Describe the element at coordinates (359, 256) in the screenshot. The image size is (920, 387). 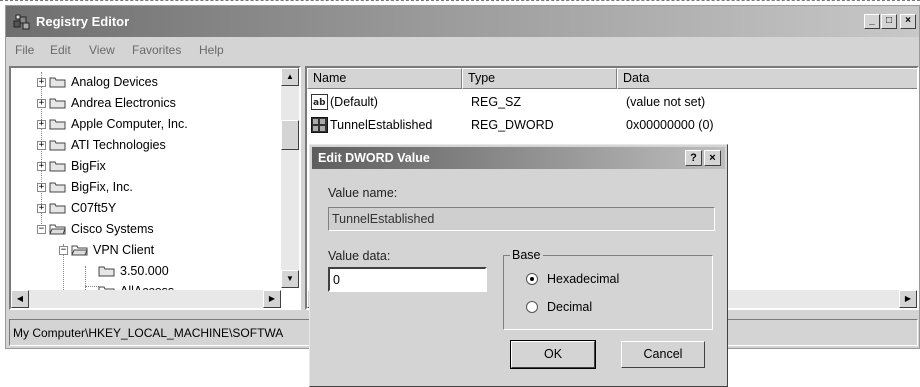
I see `value-data-label: Value data:` at that location.